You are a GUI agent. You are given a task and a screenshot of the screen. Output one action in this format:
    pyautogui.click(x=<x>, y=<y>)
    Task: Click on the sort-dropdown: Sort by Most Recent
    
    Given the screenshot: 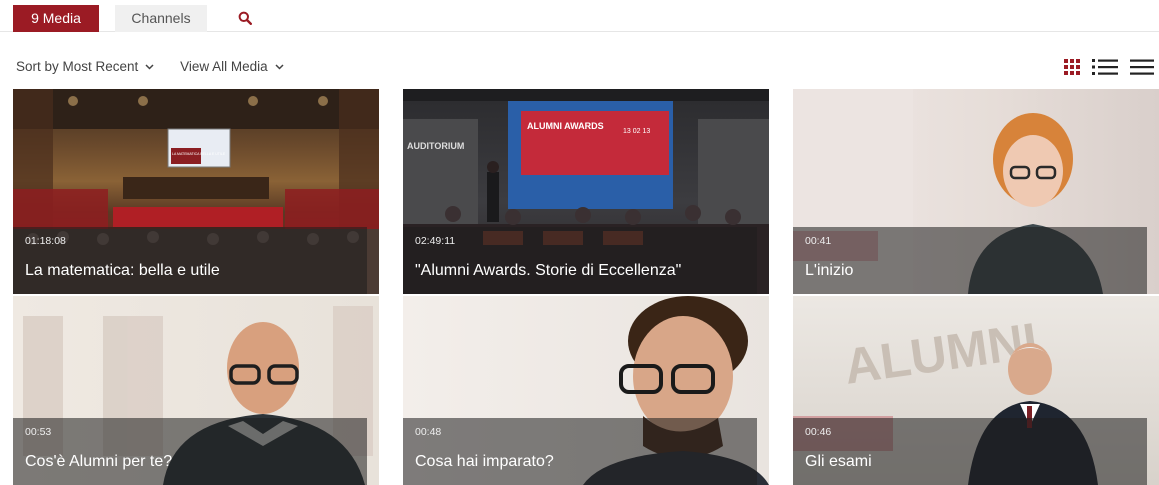 What is the action you would take?
    pyautogui.click(x=85, y=66)
    